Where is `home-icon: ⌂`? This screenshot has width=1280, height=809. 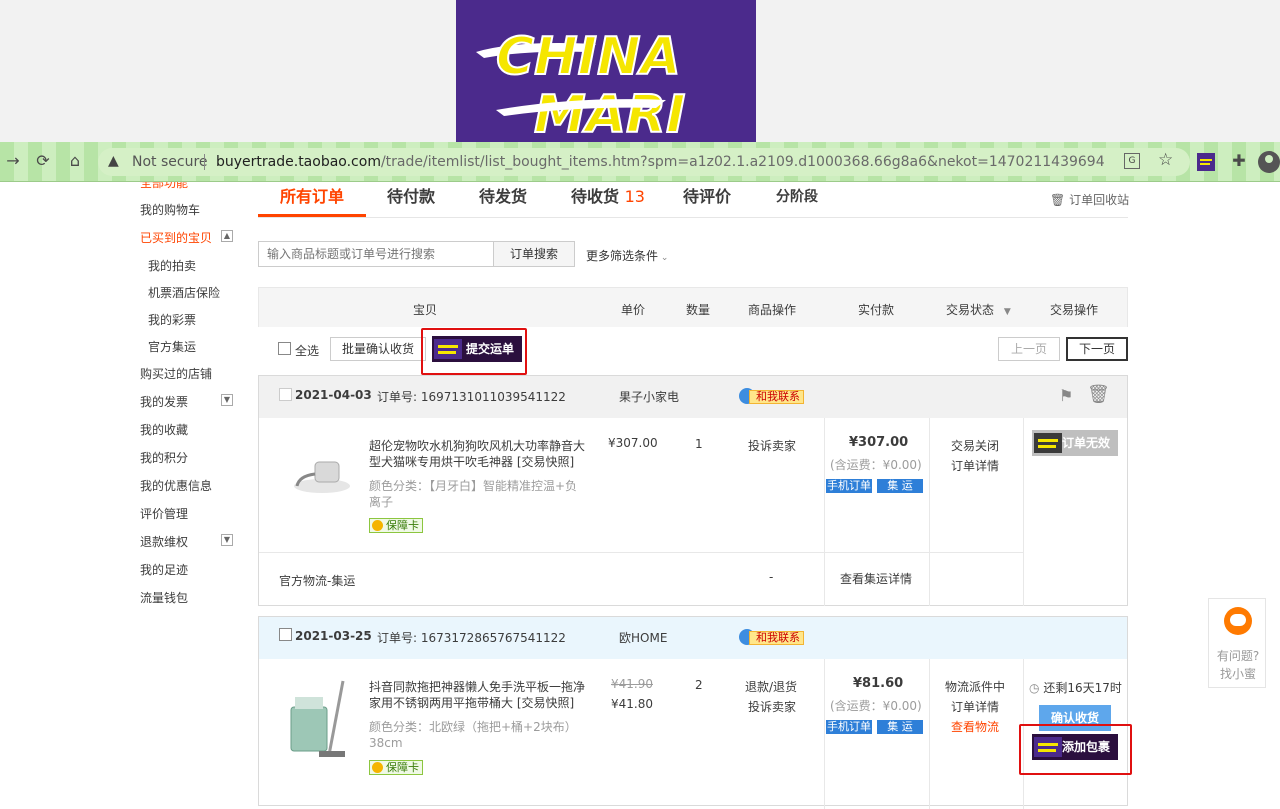 home-icon: ⌂ is located at coordinates (75, 161).